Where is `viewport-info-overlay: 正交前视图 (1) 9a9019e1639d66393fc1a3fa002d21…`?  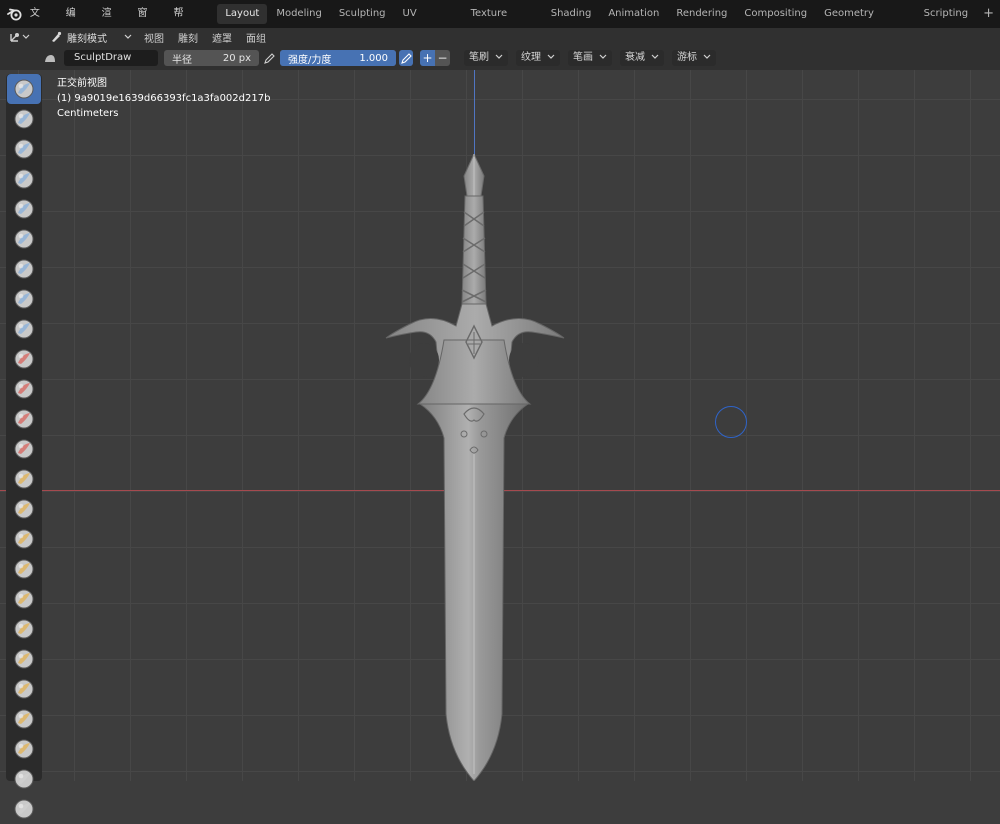 viewport-info-overlay: 正交前视图 (1) 9a9019e1639d66393fc1a3fa002d21… is located at coordinates (163, 98).